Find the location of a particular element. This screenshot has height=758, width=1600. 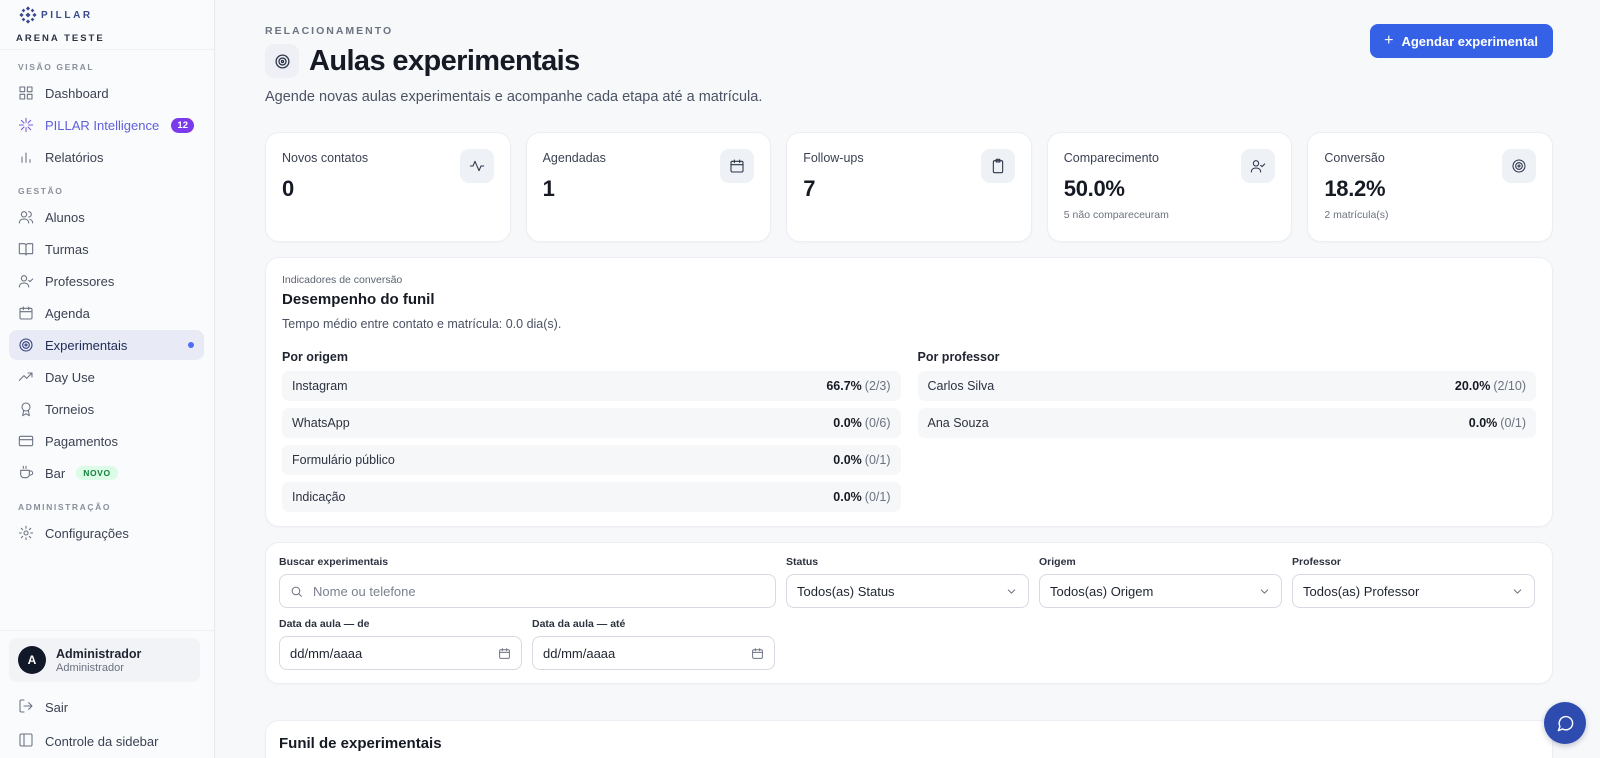

coffee-icon is located at coordinates (26, 473).